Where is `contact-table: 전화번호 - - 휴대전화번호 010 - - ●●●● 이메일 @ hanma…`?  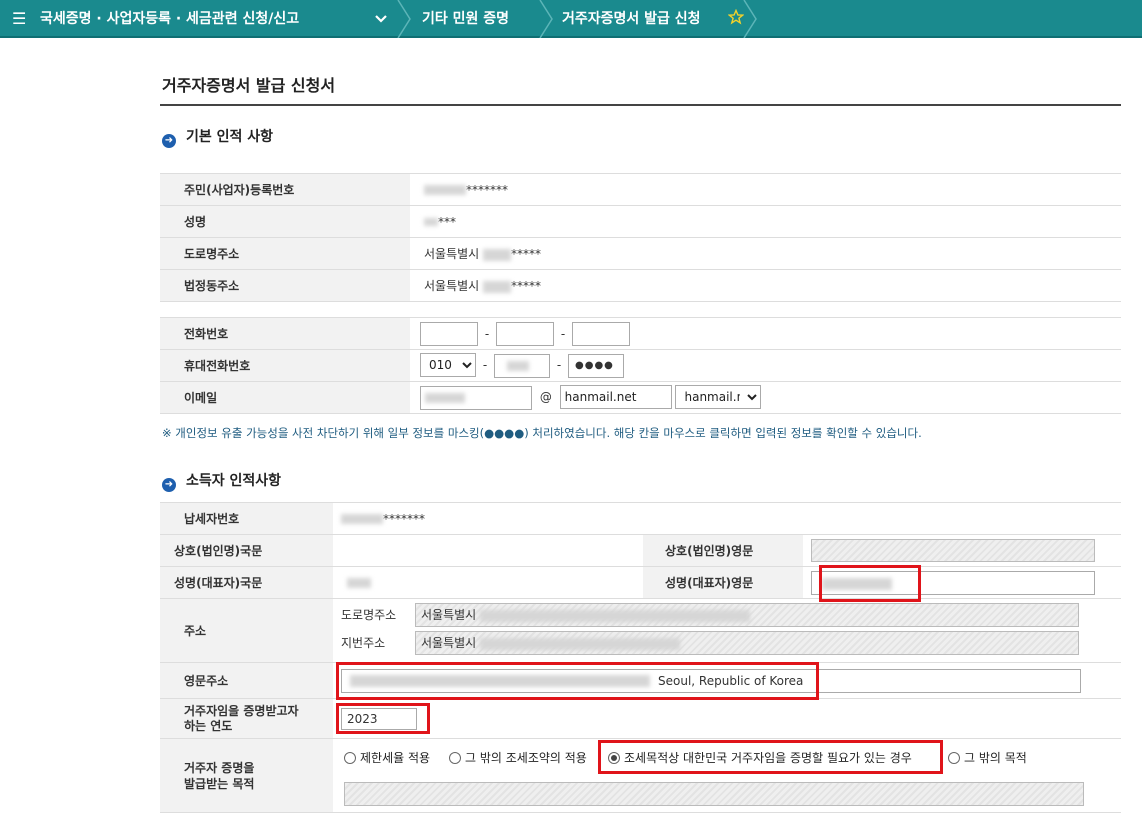
contact-table: 전화번호 - - 휴대전화번호 010 - - ●●●● 이메일 @ hanma… is located at coordinates (640, 365).